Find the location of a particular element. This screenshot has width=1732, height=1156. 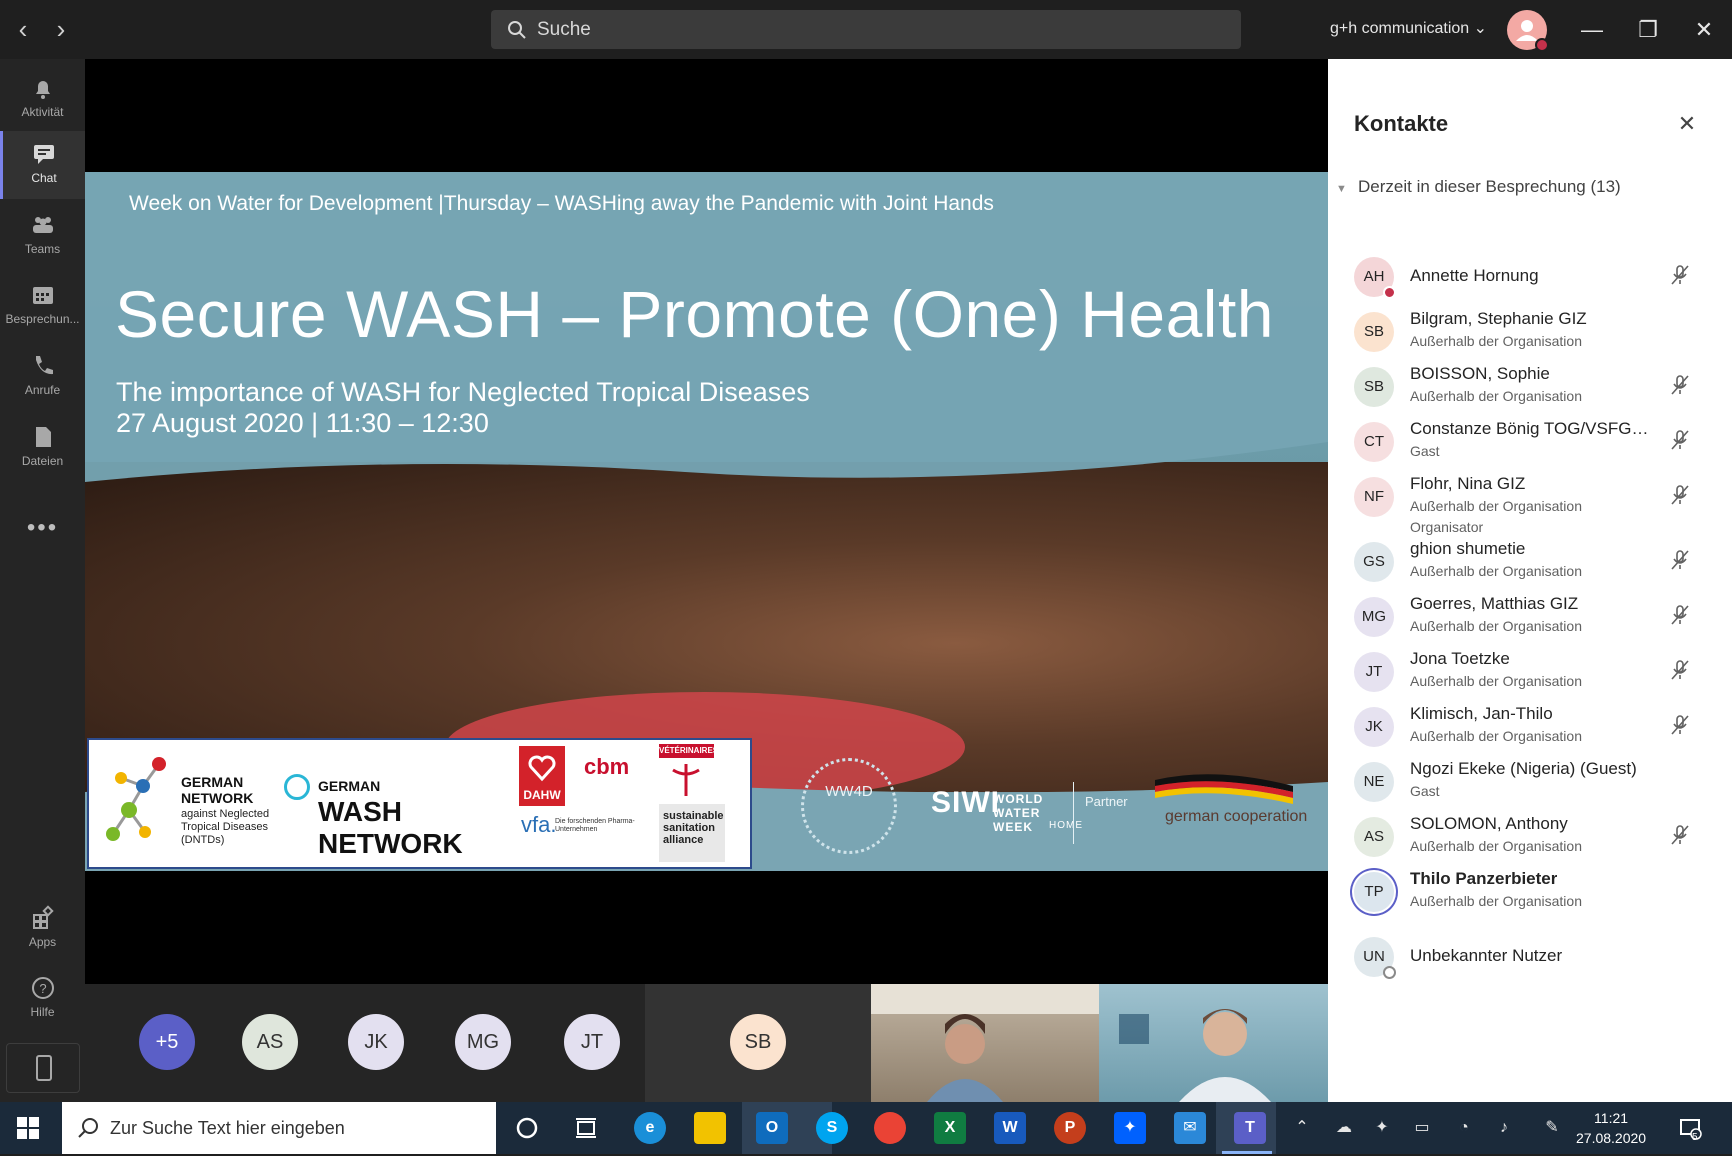

contact-row: AH Annette Hornung is located at coordinates (1530, 279).